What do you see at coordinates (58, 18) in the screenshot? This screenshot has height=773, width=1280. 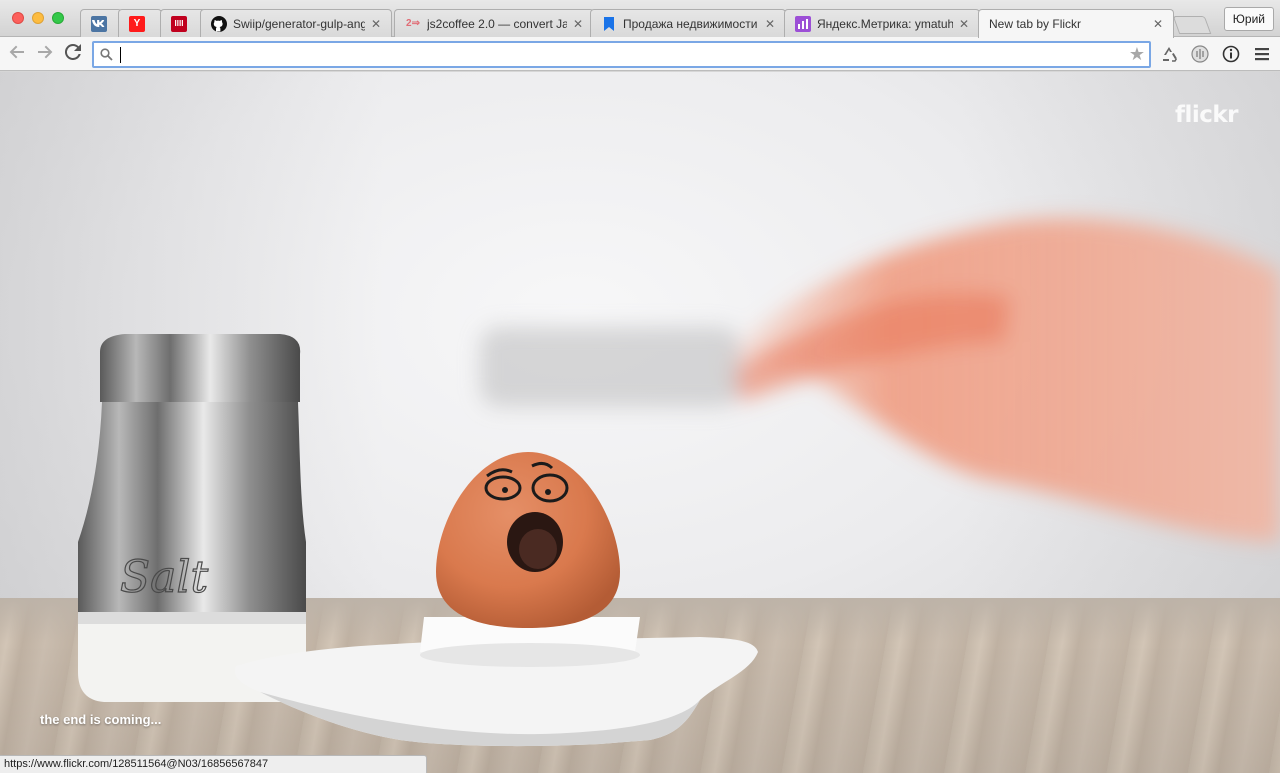 I see `window-zoom-button` at bounding box center [58, 18].